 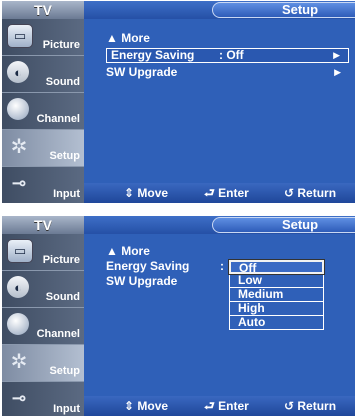 I want to click on menu-item-sw-upgrade: SW Upgrade ▶, so click(x=227, y=72).